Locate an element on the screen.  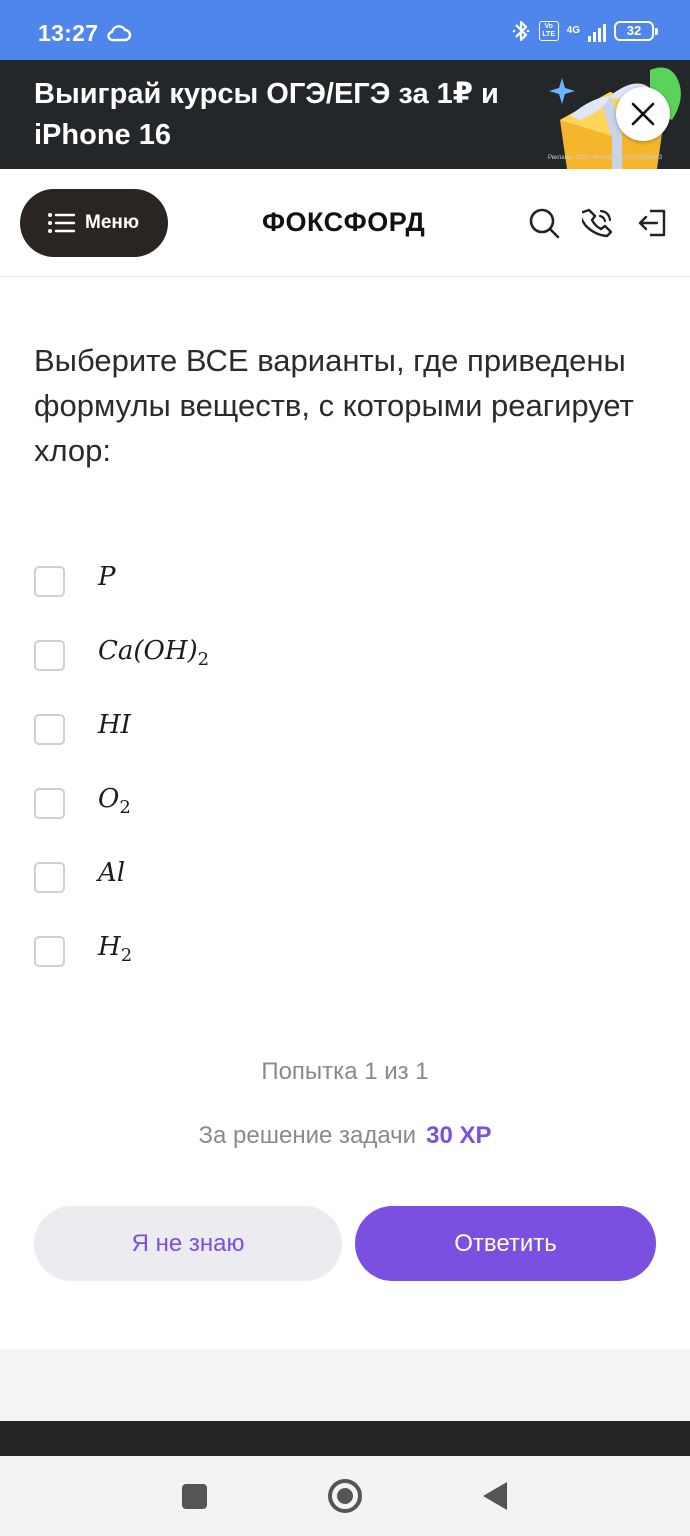
battery-icon: 32 is located at coordinates (636, 31).